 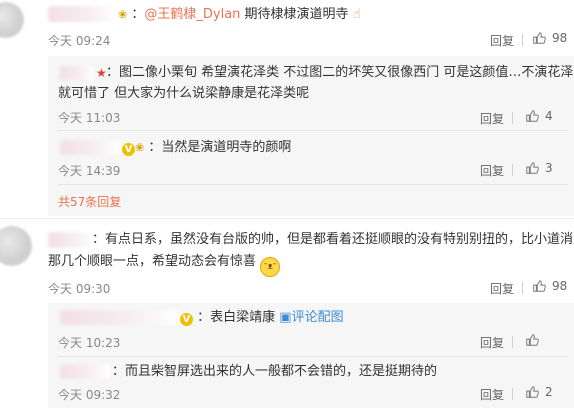 What do you see at coordinates (89, 395) in the screenshot?
I see `timestamp: 今天 09:32` at bounding box center [89, 395].